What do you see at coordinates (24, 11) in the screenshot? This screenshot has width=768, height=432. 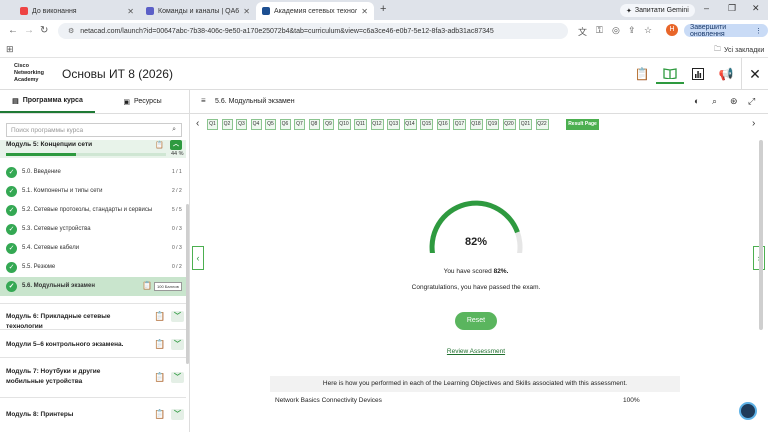 I see `tab-favicon-icon` at bounding box center [24, 11].